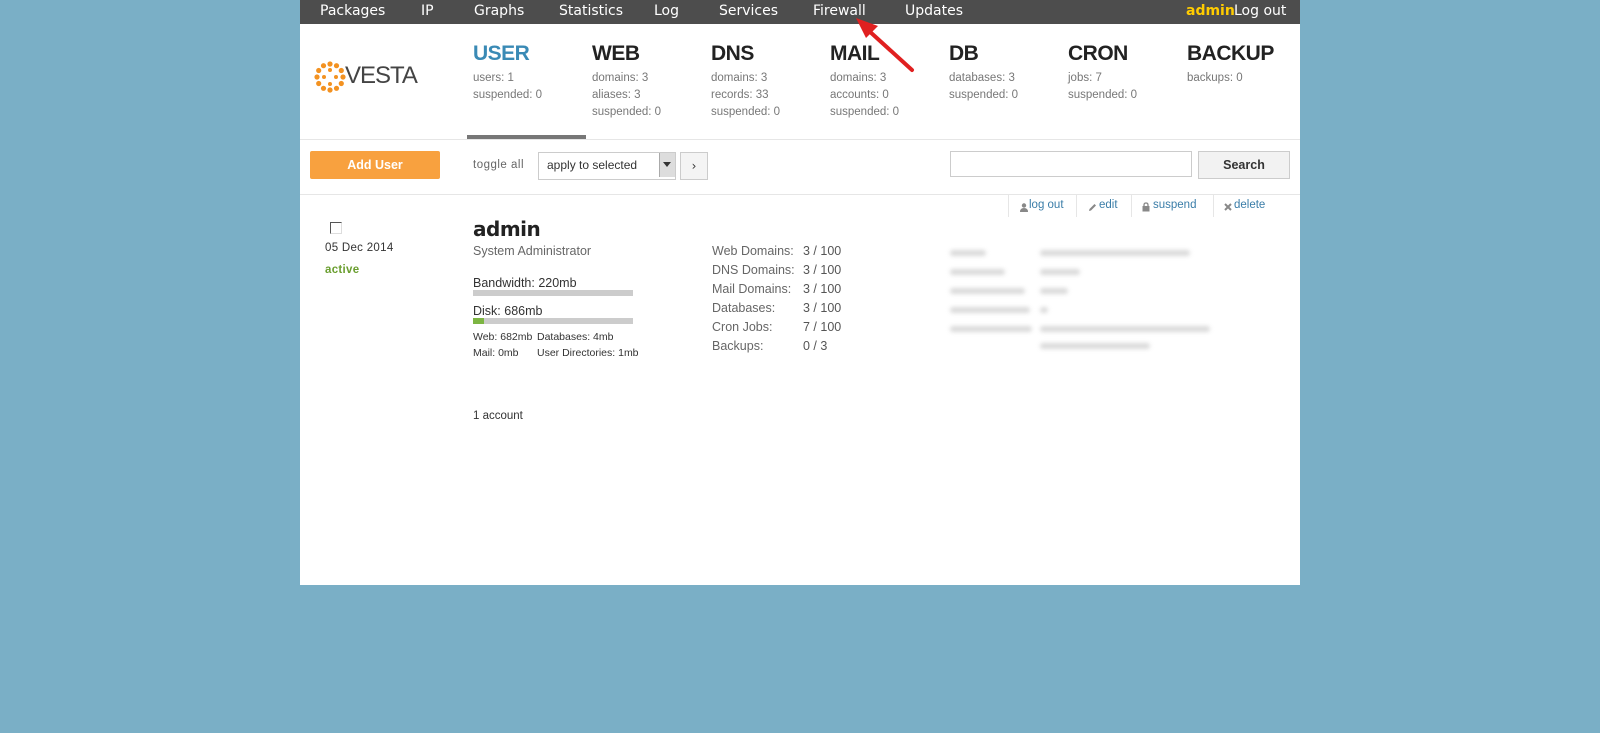  What do you see at coordinates (740, 95) in the screenshot?
I see `tab-stat: records: 33` at bounding box center [740, 95].